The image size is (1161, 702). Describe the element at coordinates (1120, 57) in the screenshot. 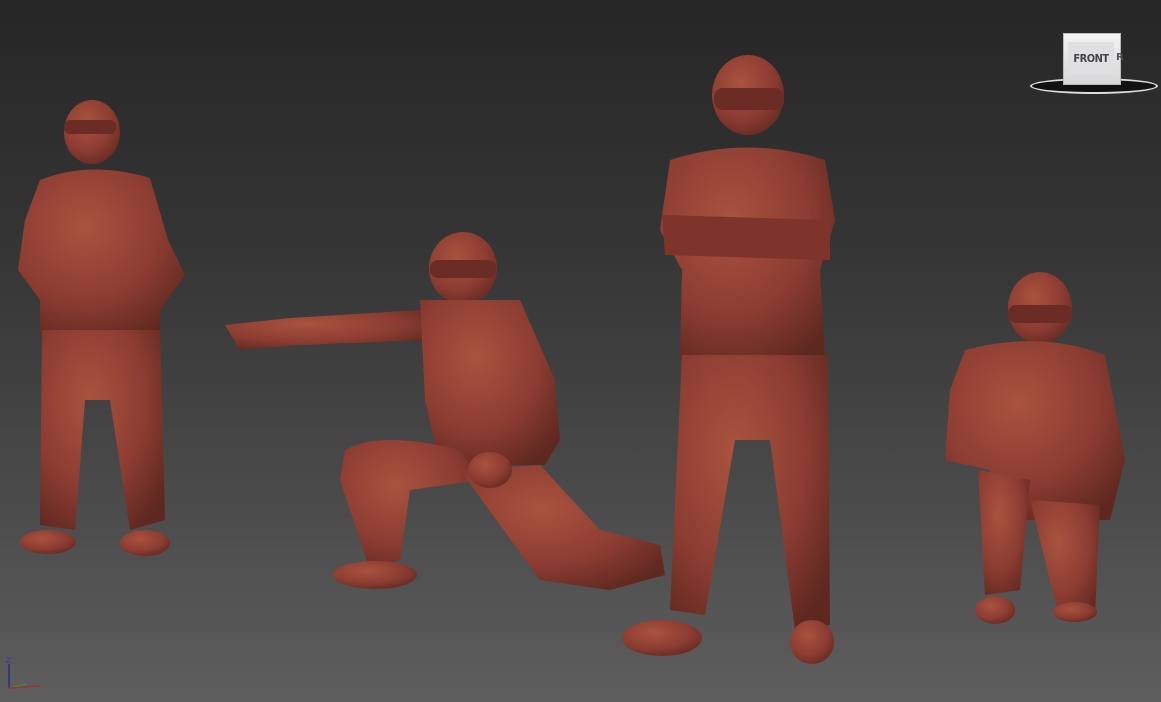

I see `viewcube-right-face: R` at that location.